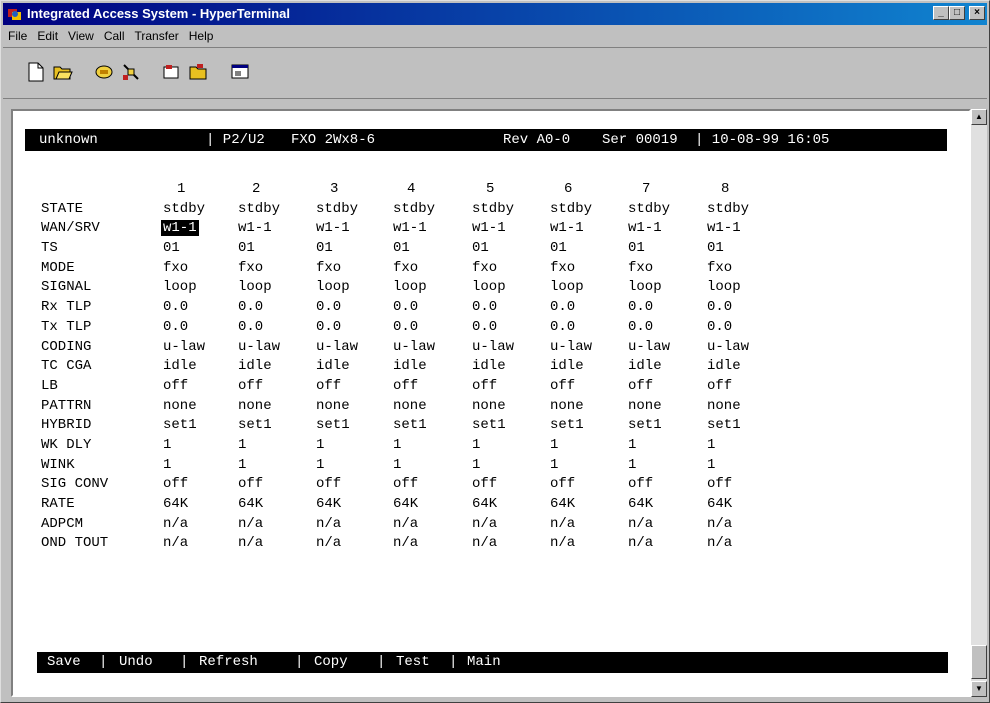 The width and height of the screenshot is (990, 703). I want to click on properties-icon, so click(240, 72).